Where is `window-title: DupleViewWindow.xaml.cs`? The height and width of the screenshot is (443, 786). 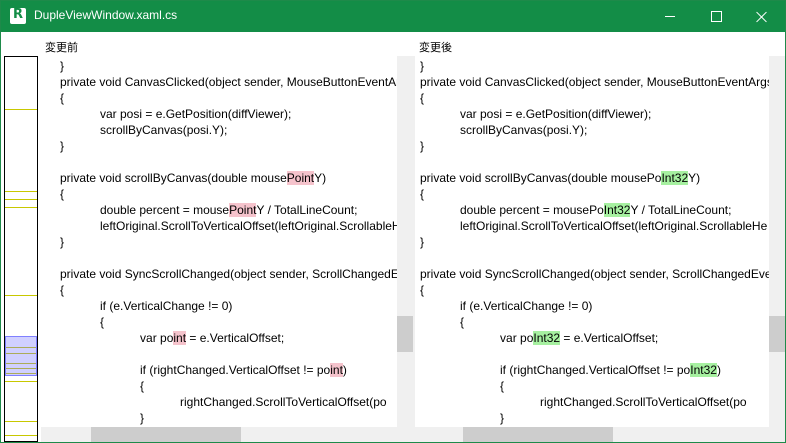 window-title: DupleViewWindow.xaml.cs is located at coordinates (106, 15).